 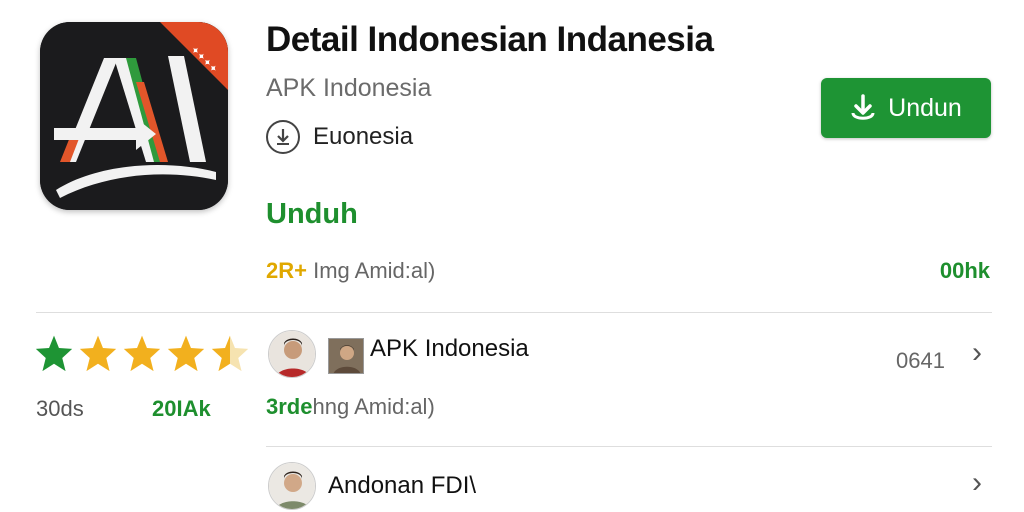 What do you see at coordinates (286, 270) in the screenshot?
I see `meta-highlight: 2R+` at bounding box center [286, 270].